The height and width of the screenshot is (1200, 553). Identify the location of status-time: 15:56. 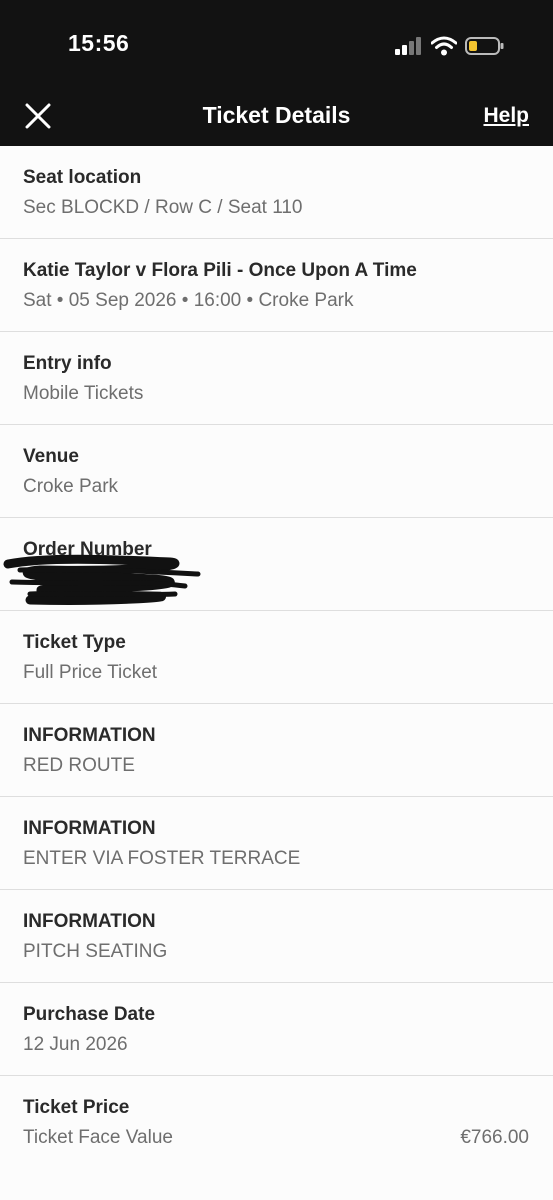
(99, 43).